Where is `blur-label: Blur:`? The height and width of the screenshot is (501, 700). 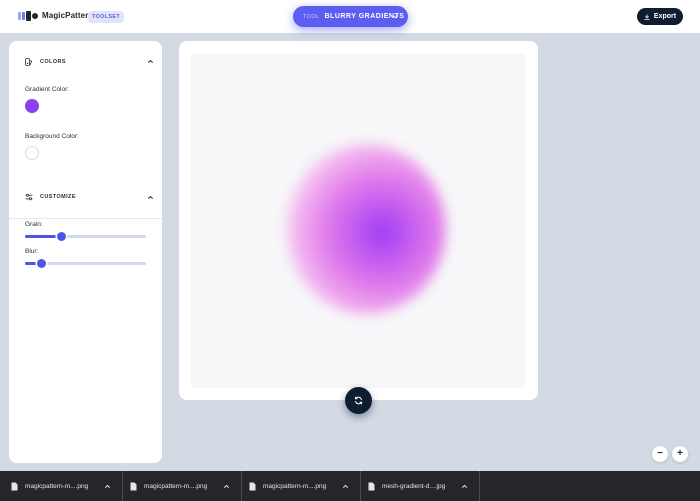
blur-label: Blur: is located at coordinates (32, 251).